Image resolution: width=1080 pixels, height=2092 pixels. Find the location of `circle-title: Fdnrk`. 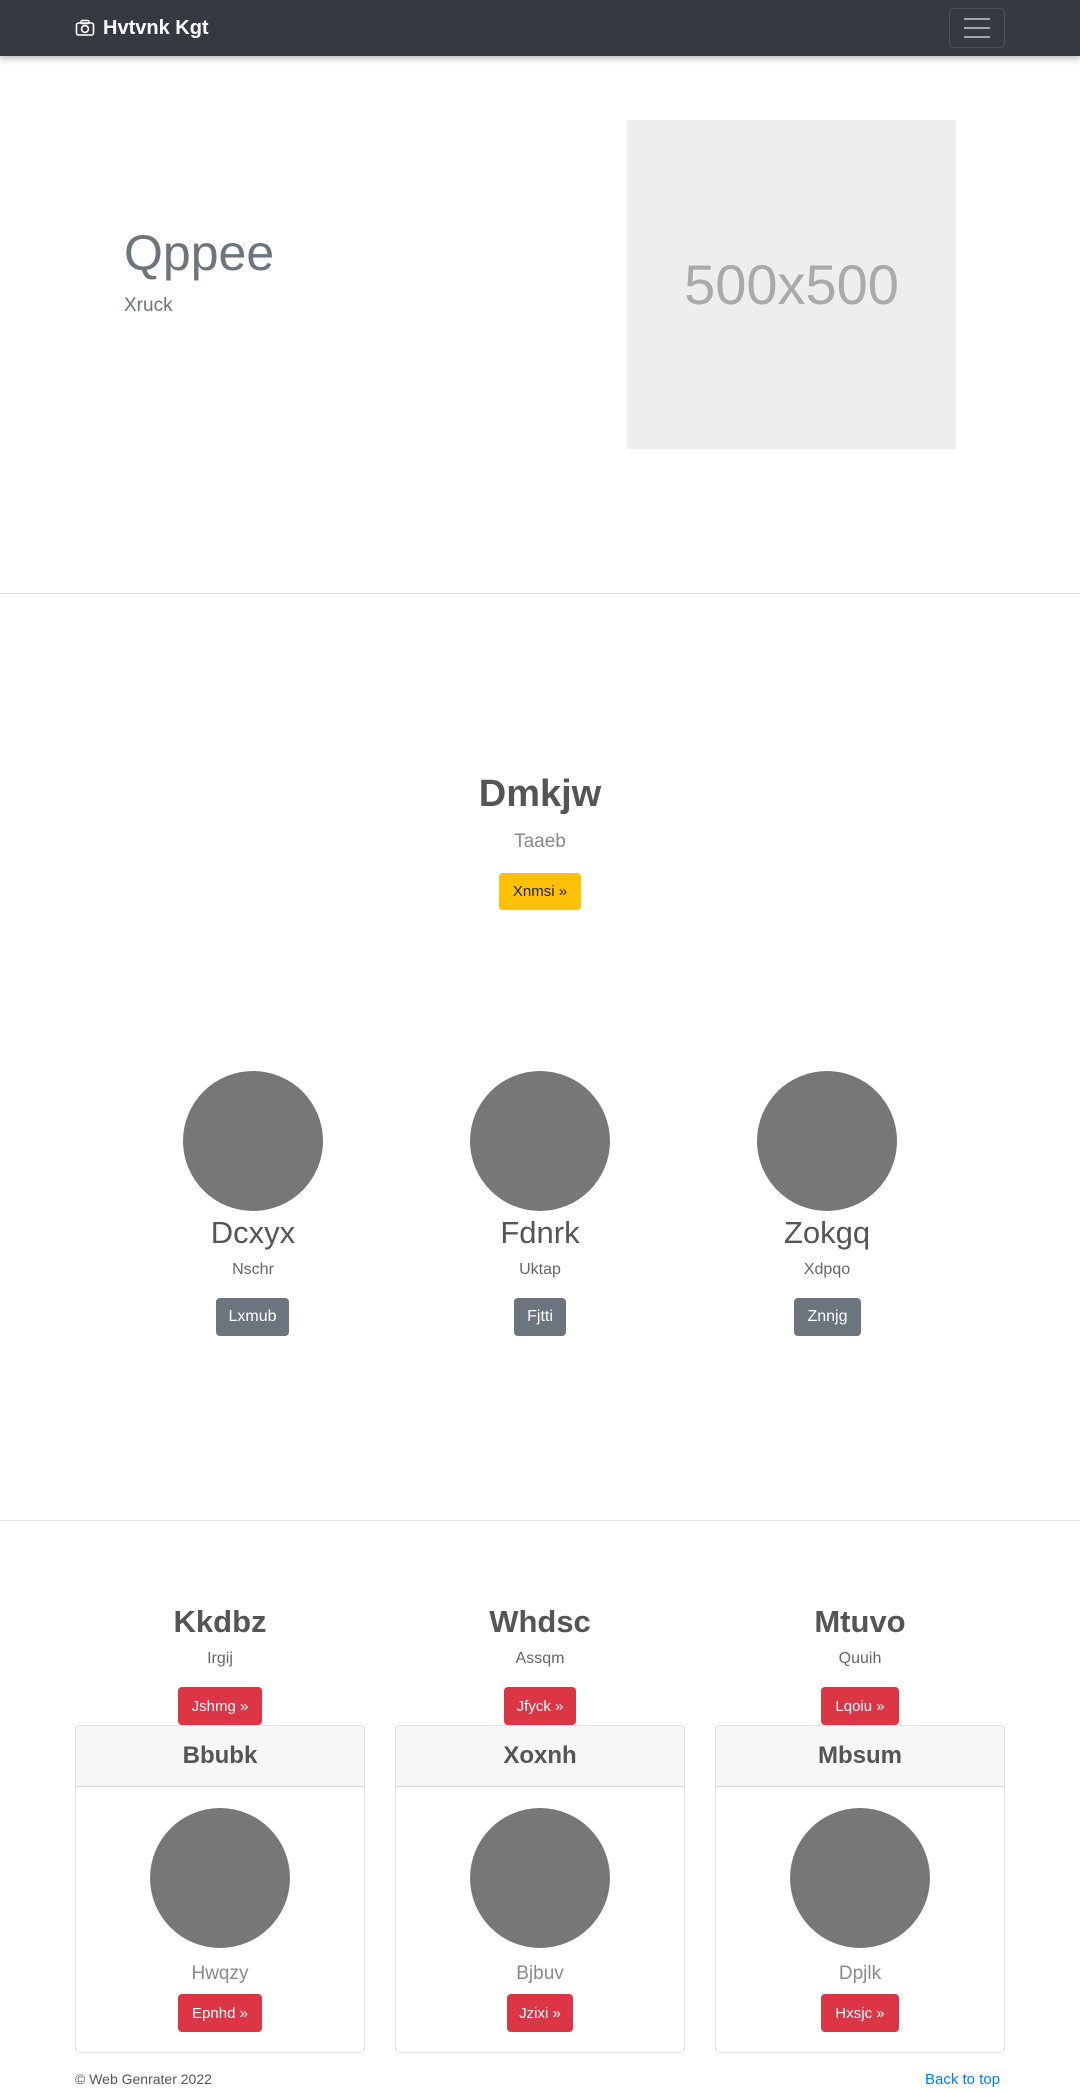

circle-title: Fdnrk is located at coordinates (540, 1232).